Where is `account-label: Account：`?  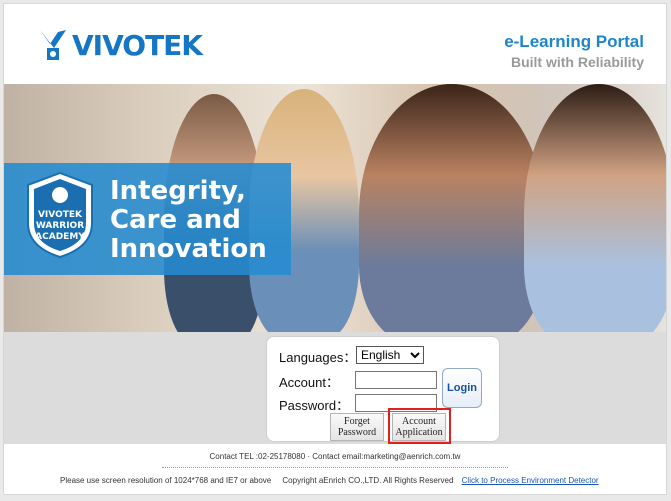
account-label: Account： is located at coordinates (309, 382).